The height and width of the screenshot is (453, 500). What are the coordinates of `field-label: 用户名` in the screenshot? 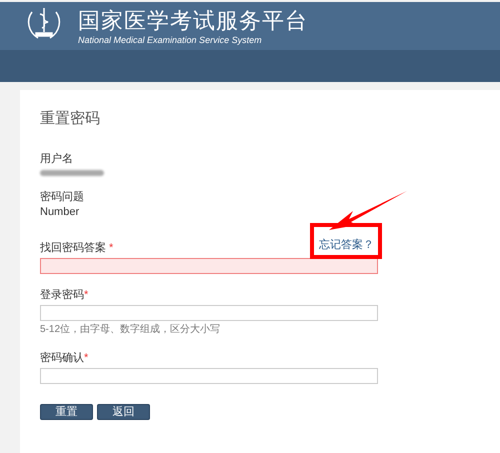 It's located at (57, 159).